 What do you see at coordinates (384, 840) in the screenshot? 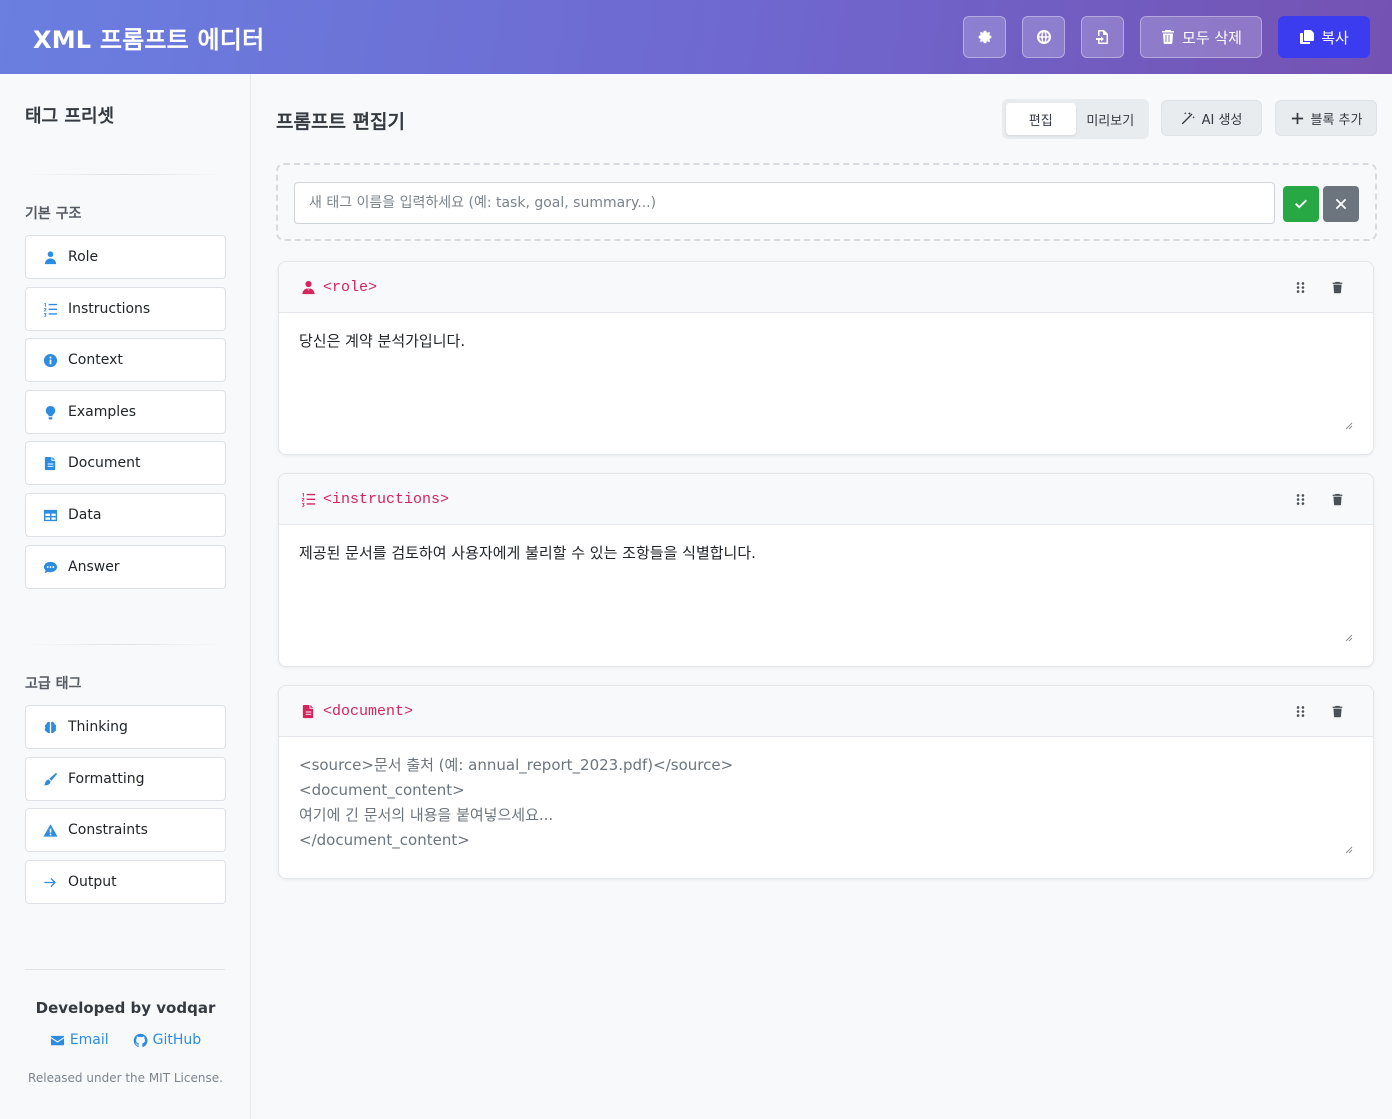
I see `placeholder-line: </document_content>` at bounding box center [384, 840].